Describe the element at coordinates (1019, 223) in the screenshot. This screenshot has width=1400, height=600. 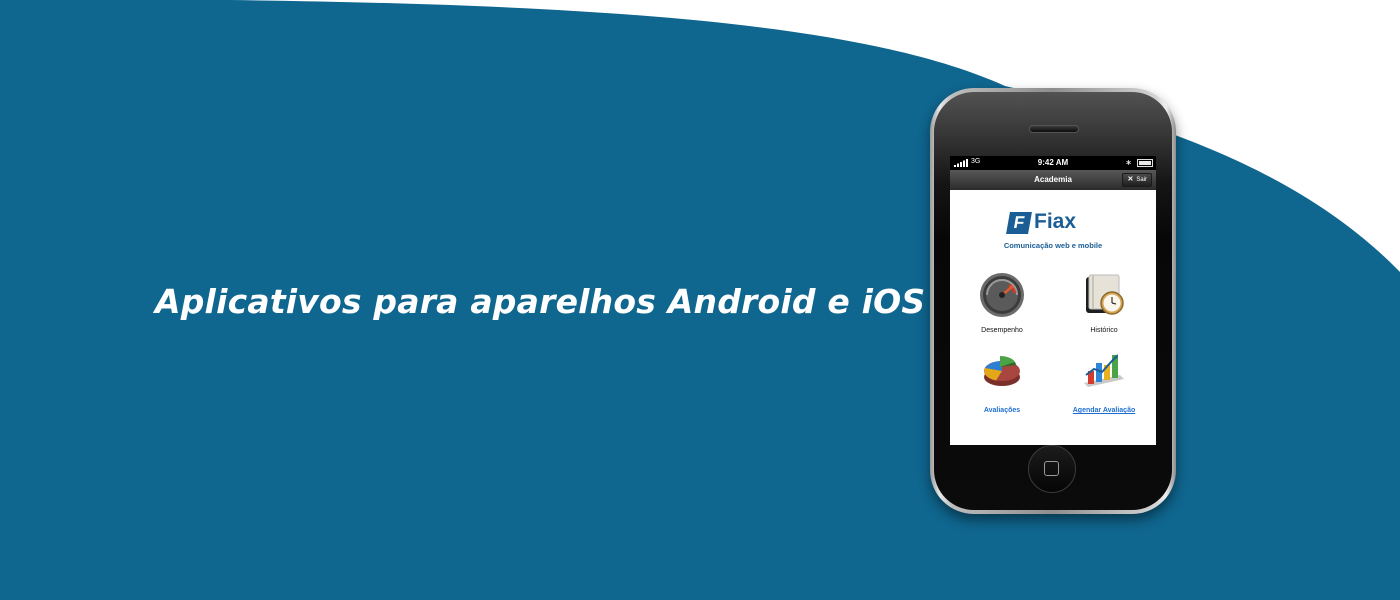
I see `fiax-logo-mark: F` at that location.